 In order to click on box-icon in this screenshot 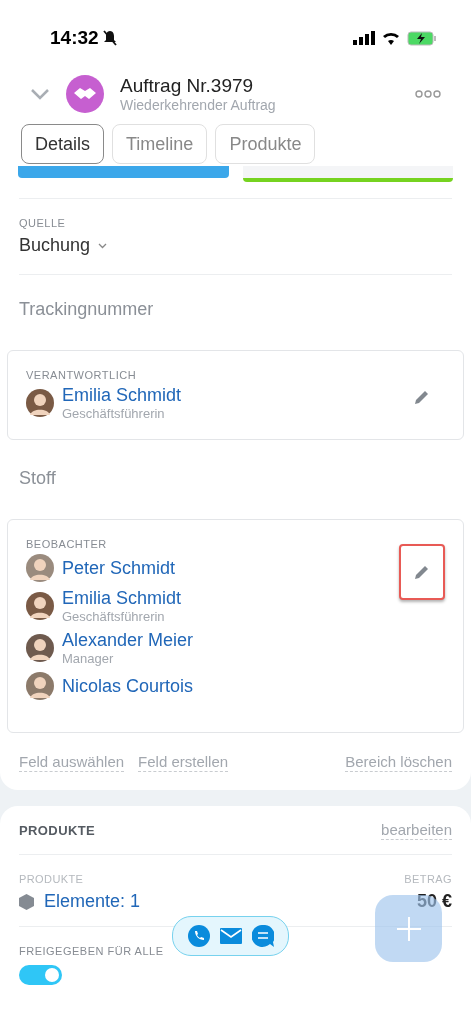, I will do `click(26, 901)`.